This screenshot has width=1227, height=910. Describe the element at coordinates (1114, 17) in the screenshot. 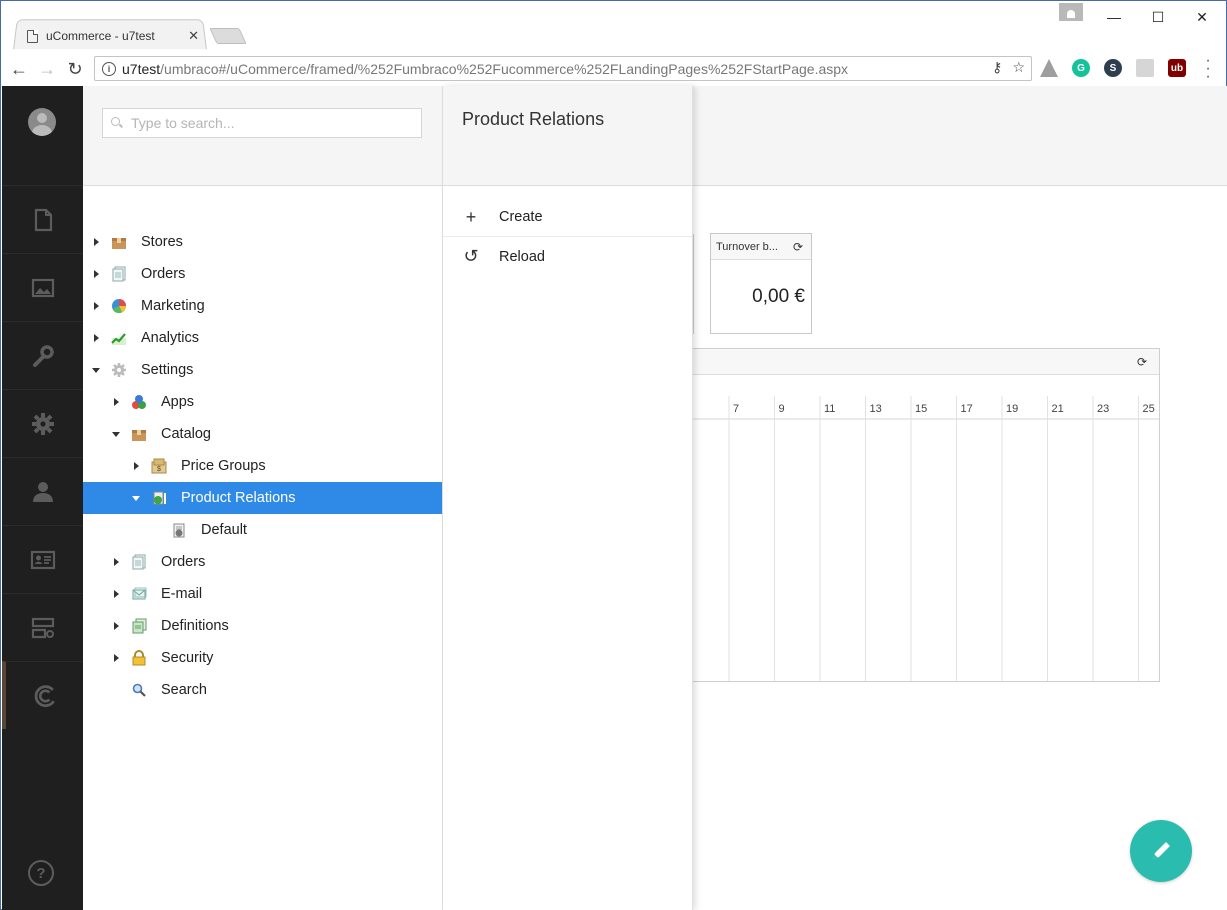

I see `minimize-button: —` at that location.